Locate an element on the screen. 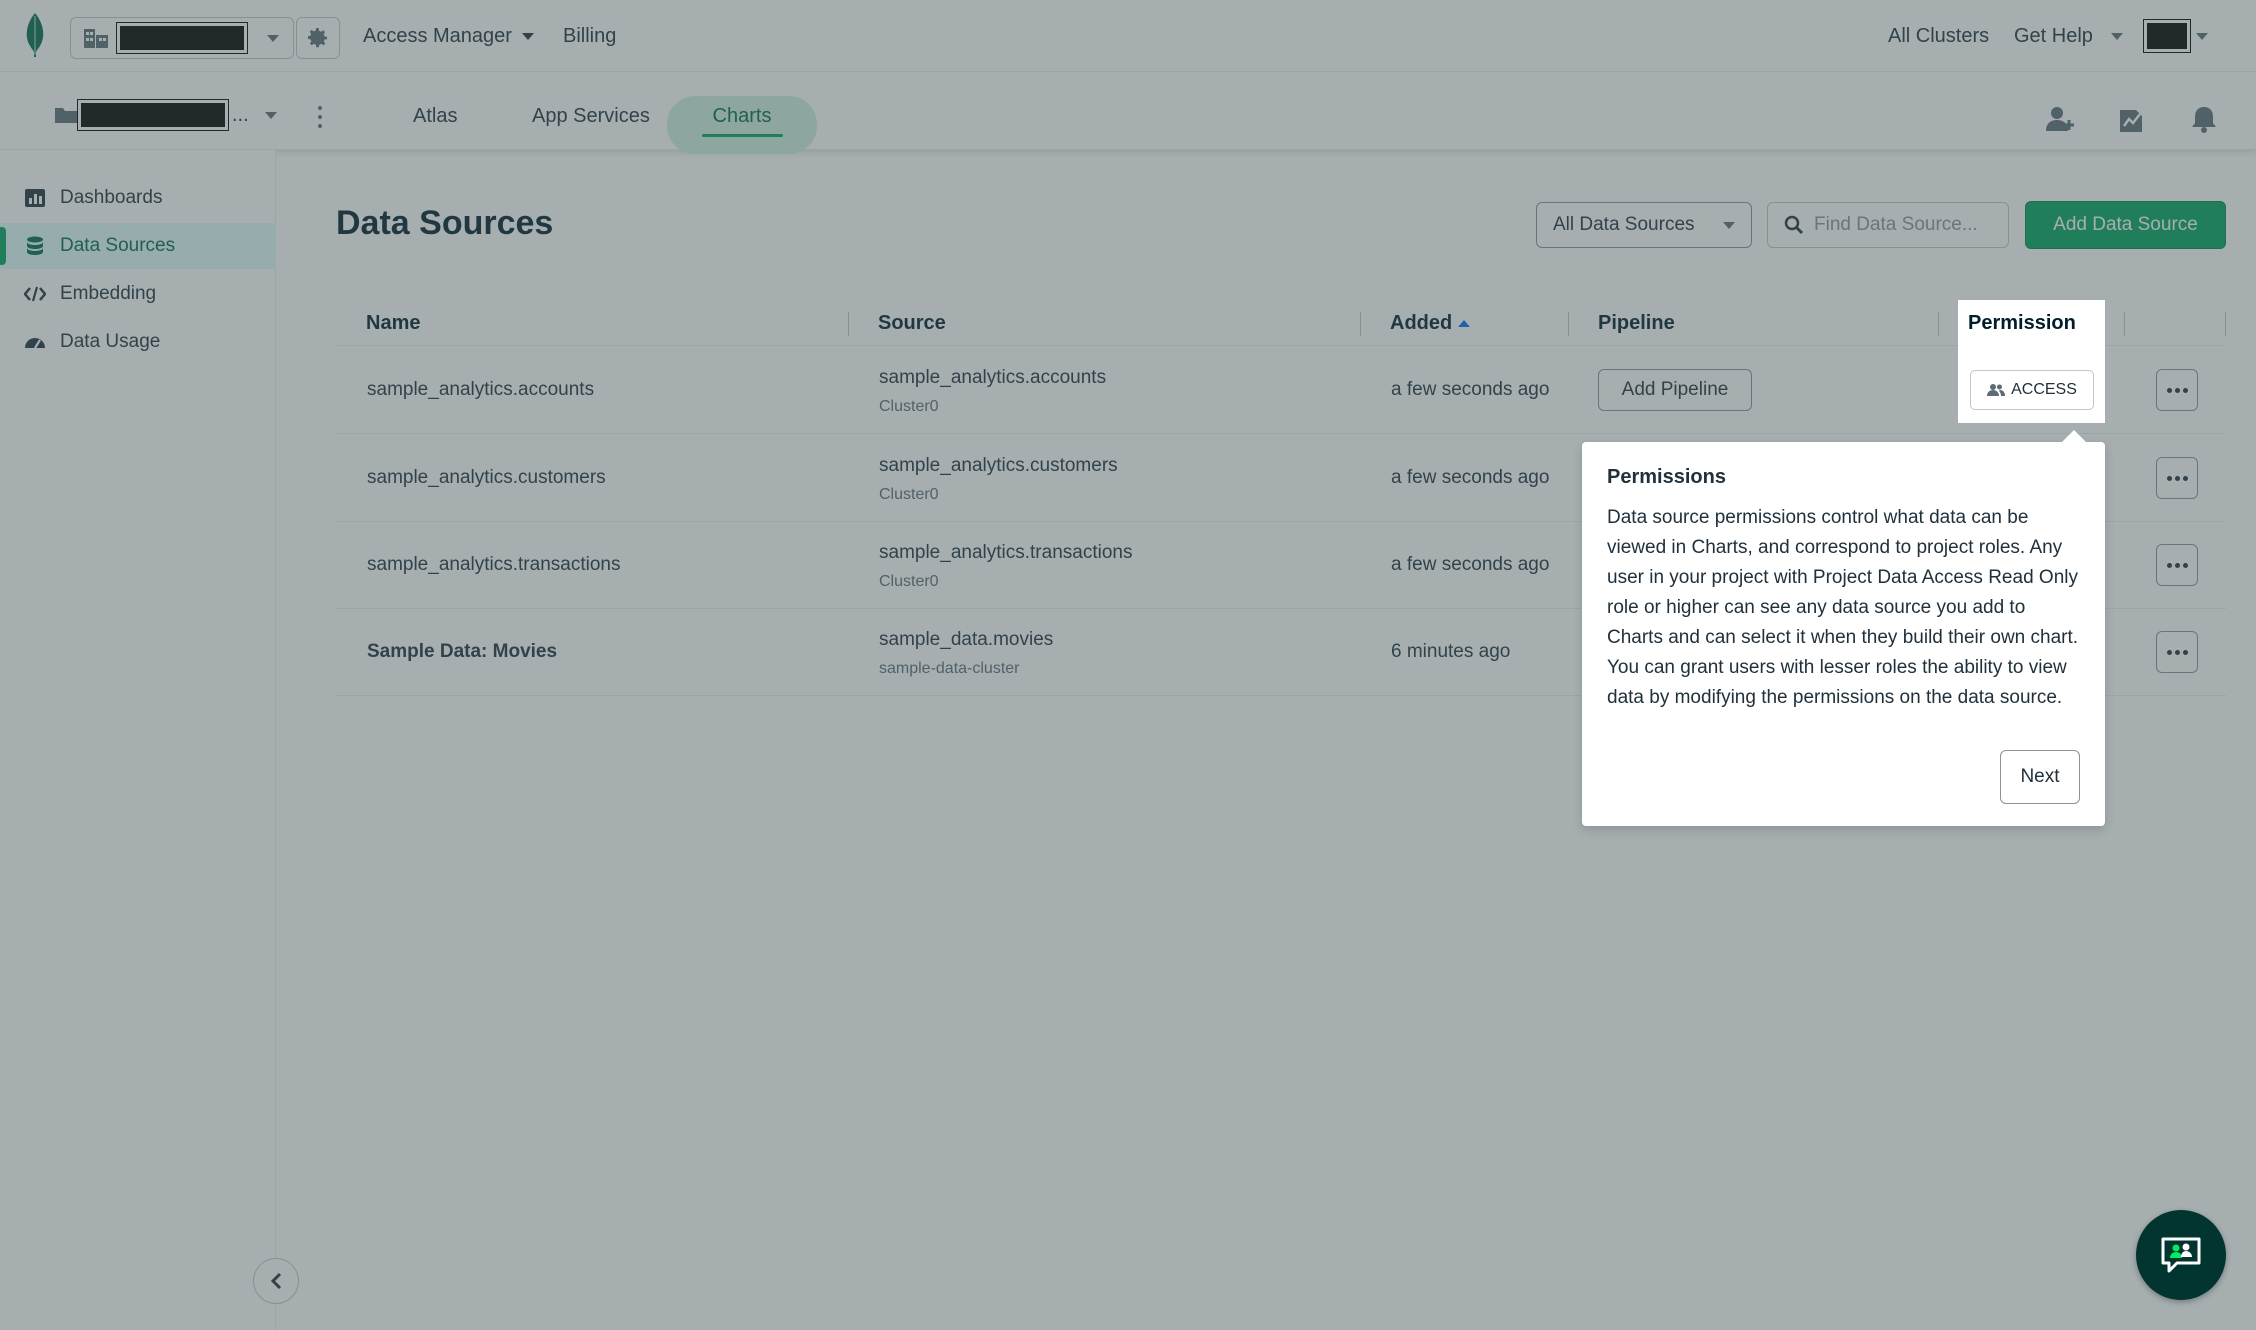 The height and width of the screenshot is (1330, 2256). access-manager-menu: Access Manager is located at coordinates (448, 36).